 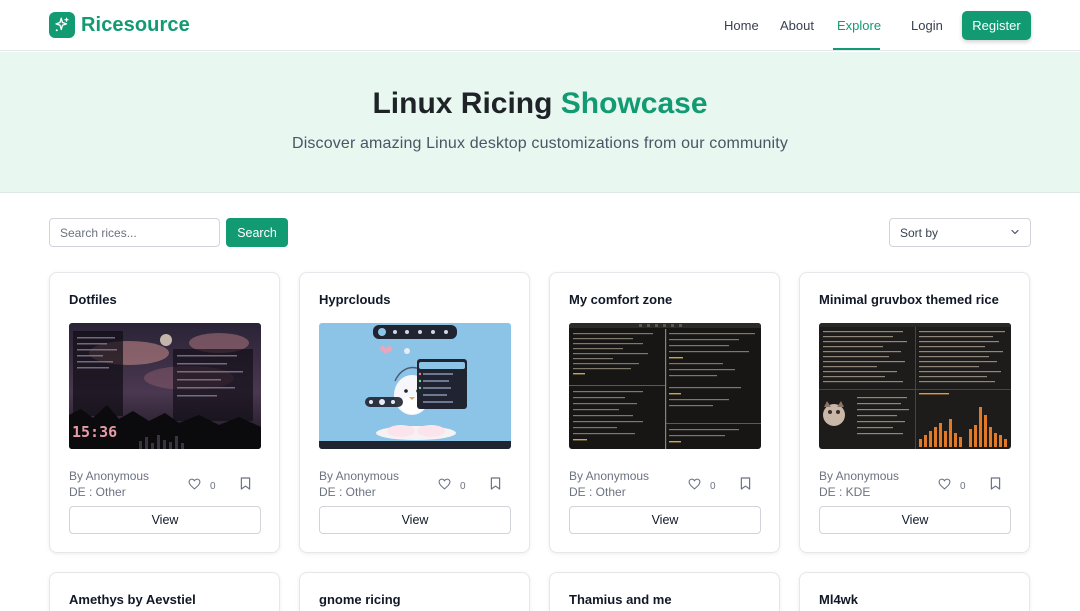 I want to click on sort-label: Sort by, so click(x=919, y=232).